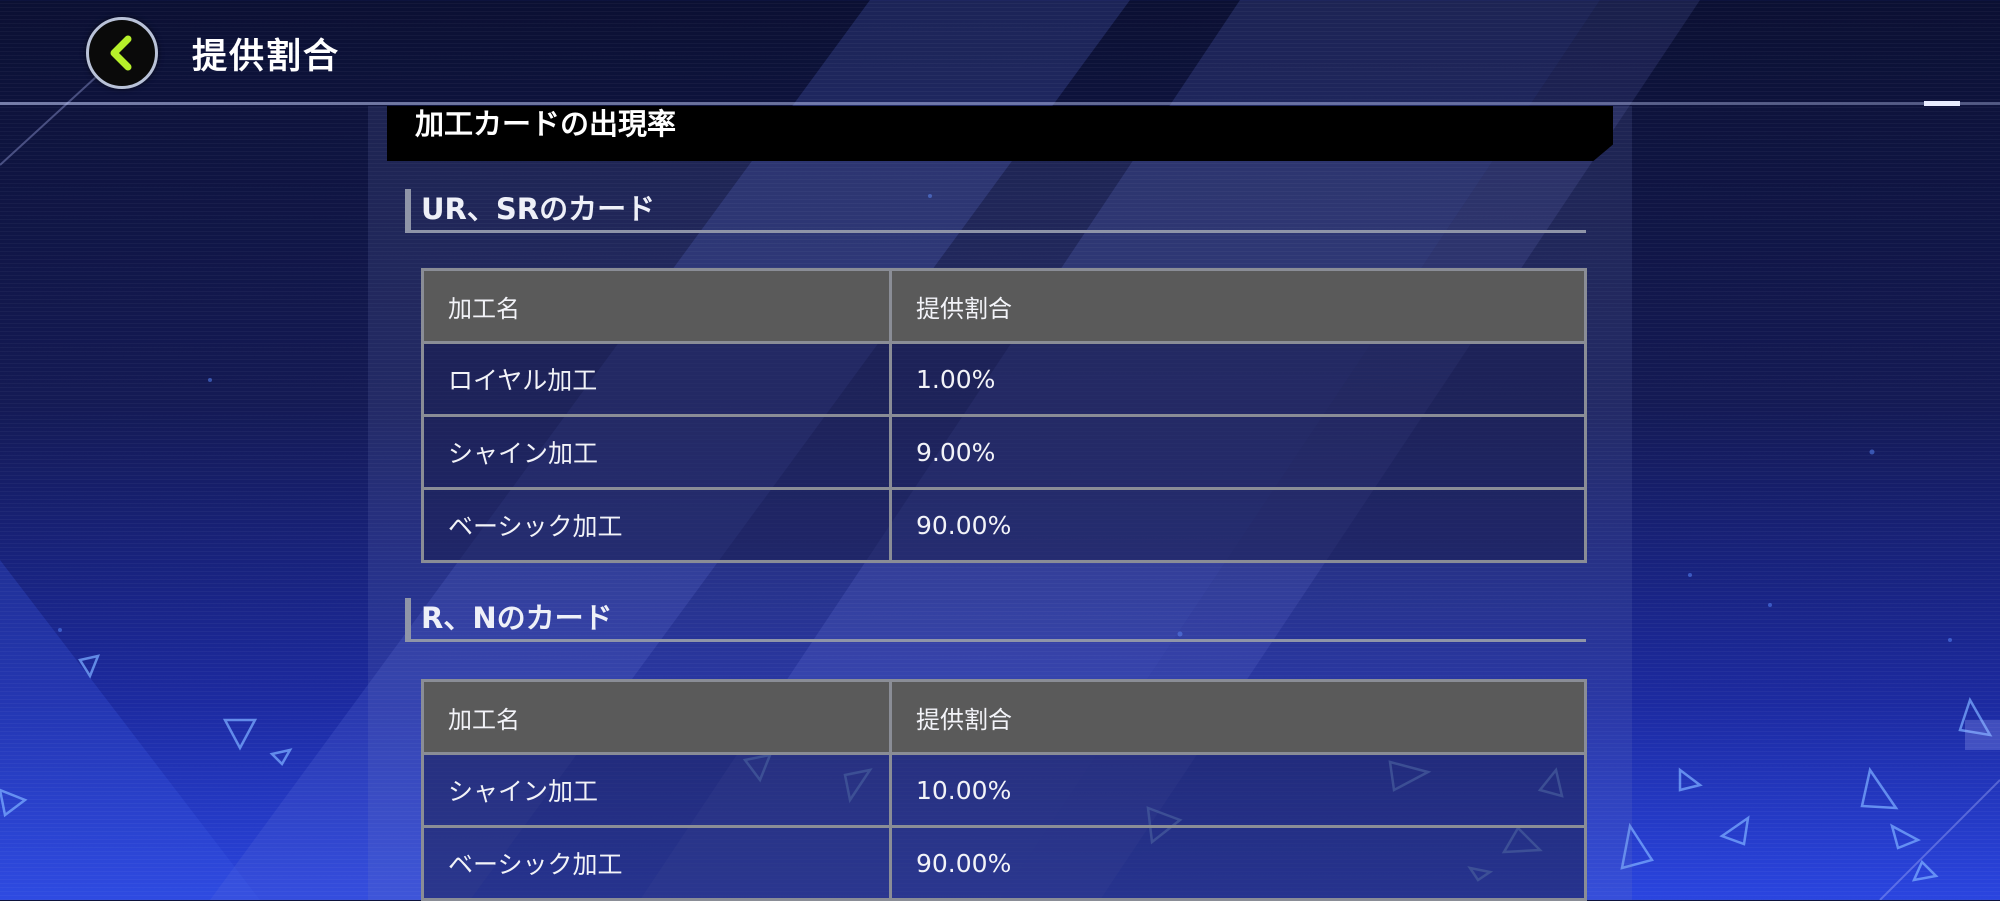 The image size is (2000, 901). I want to click on back-button, so click(122, 53).